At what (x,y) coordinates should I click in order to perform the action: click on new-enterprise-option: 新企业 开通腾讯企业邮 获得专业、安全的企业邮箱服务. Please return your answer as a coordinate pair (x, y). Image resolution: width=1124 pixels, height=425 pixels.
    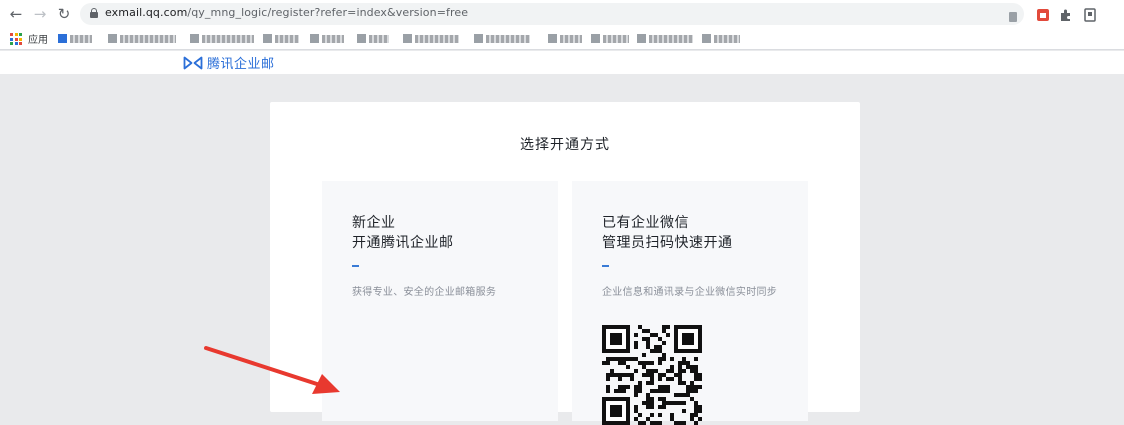
    Looking at the image, I should click on (440, 301).